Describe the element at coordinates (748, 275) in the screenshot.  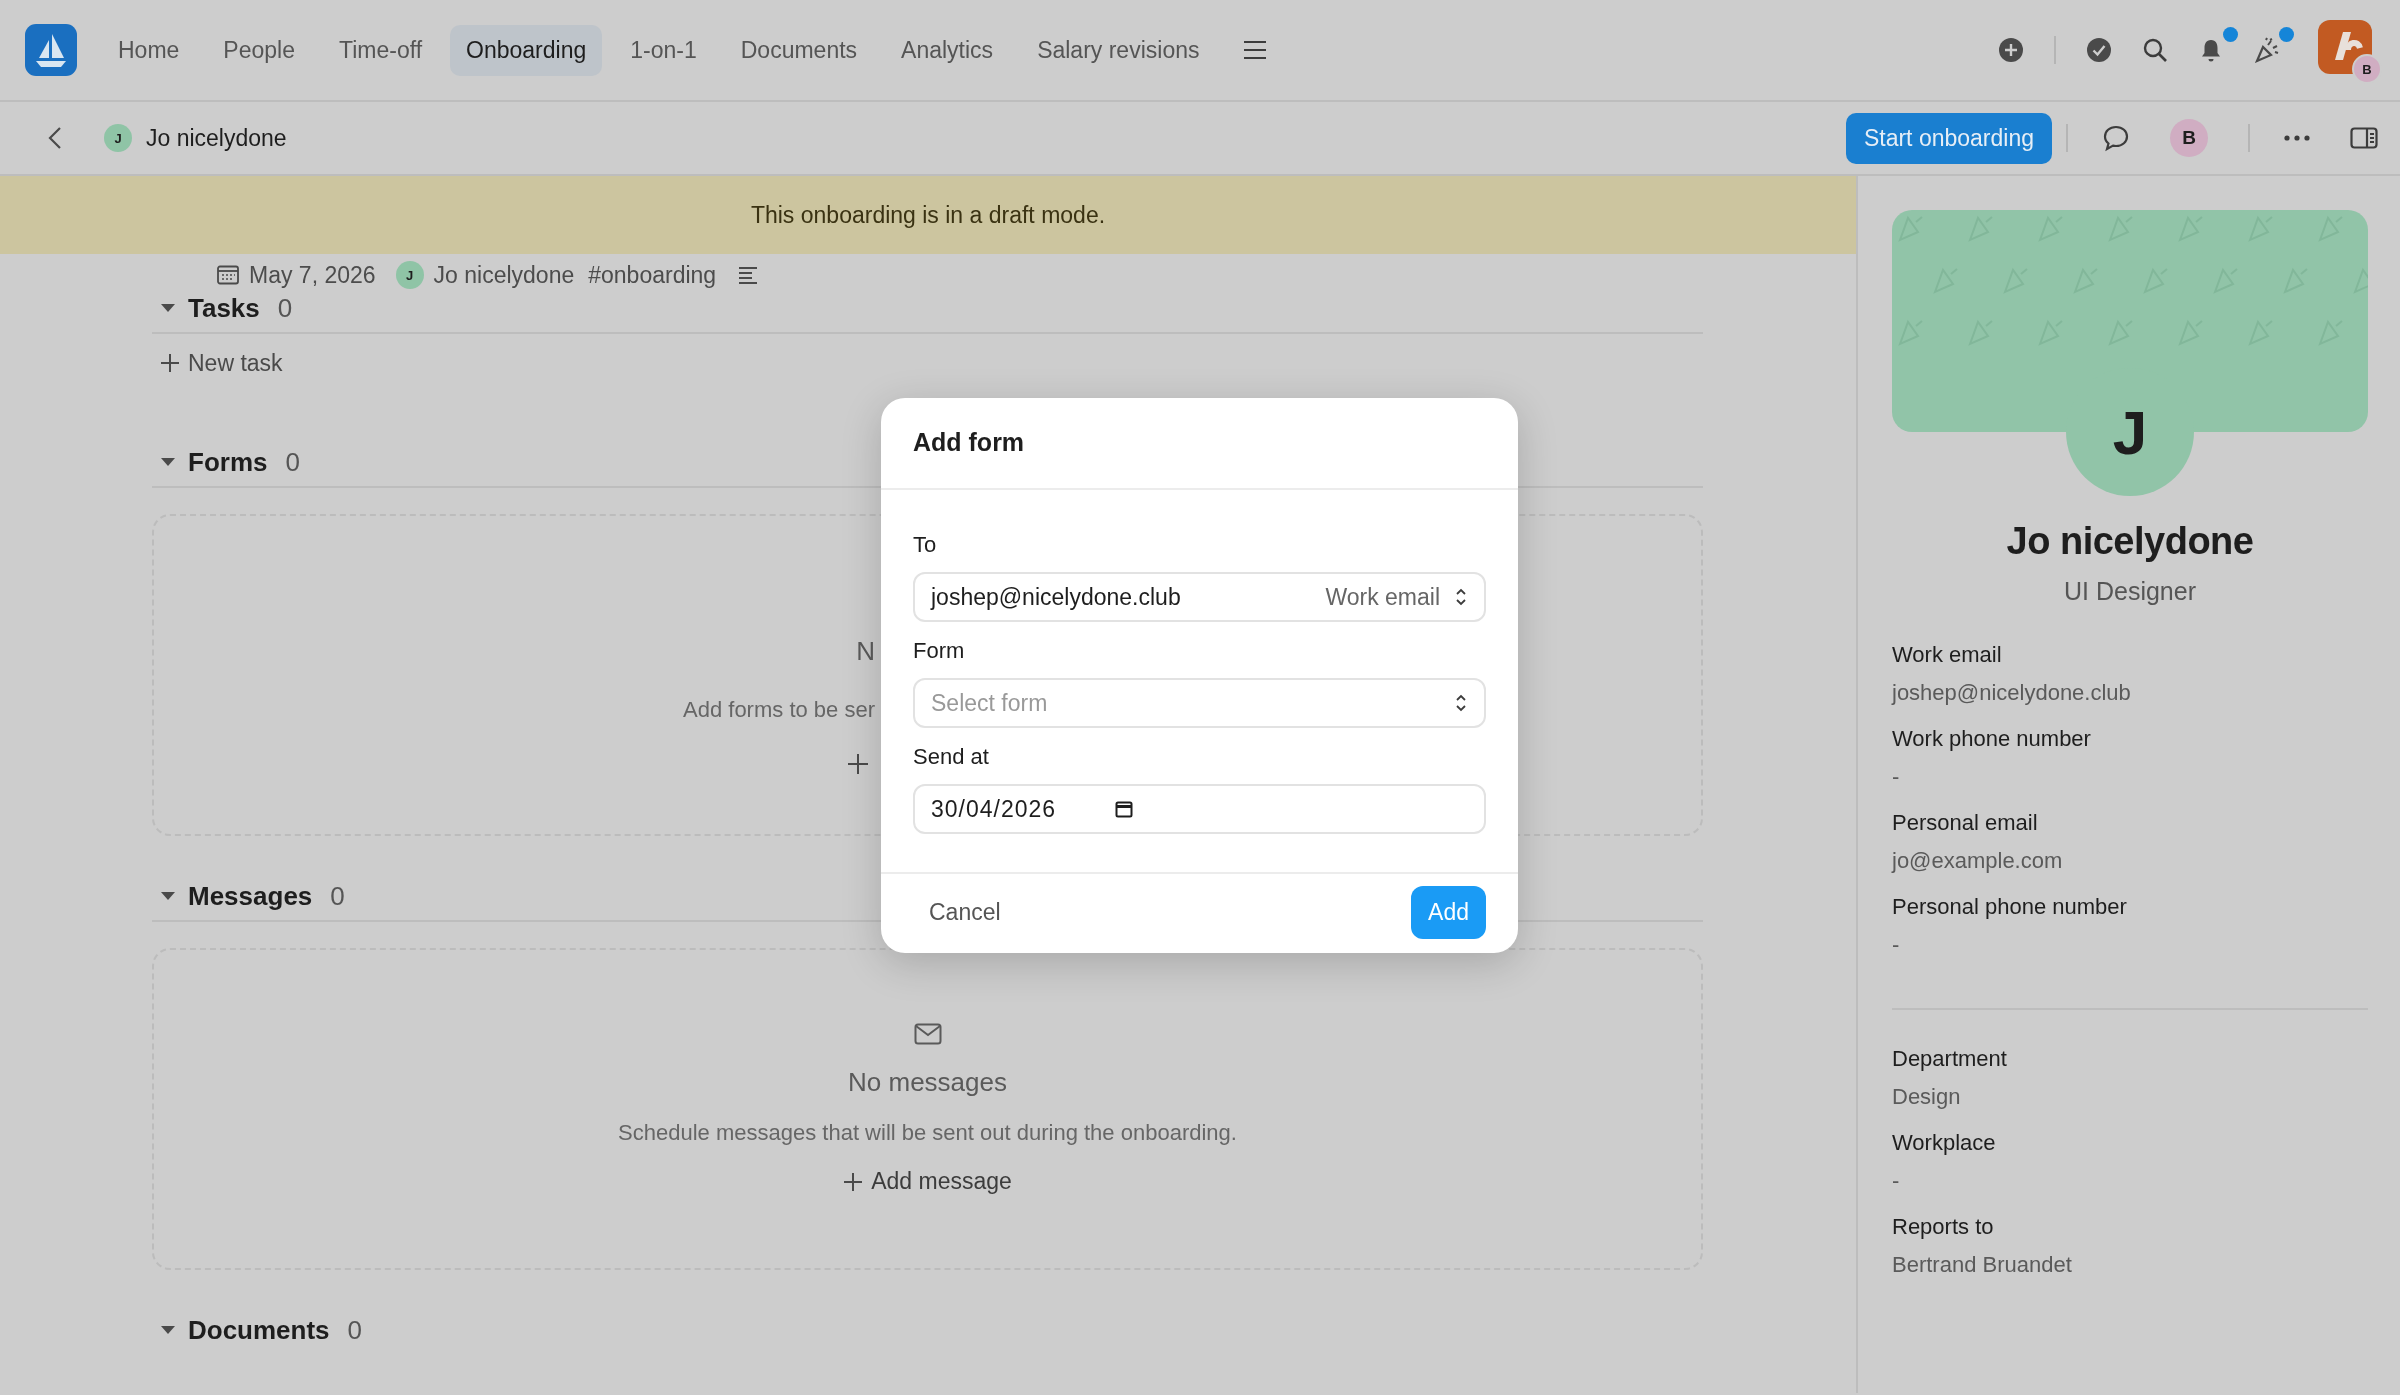
I see `description-icon` at that location.